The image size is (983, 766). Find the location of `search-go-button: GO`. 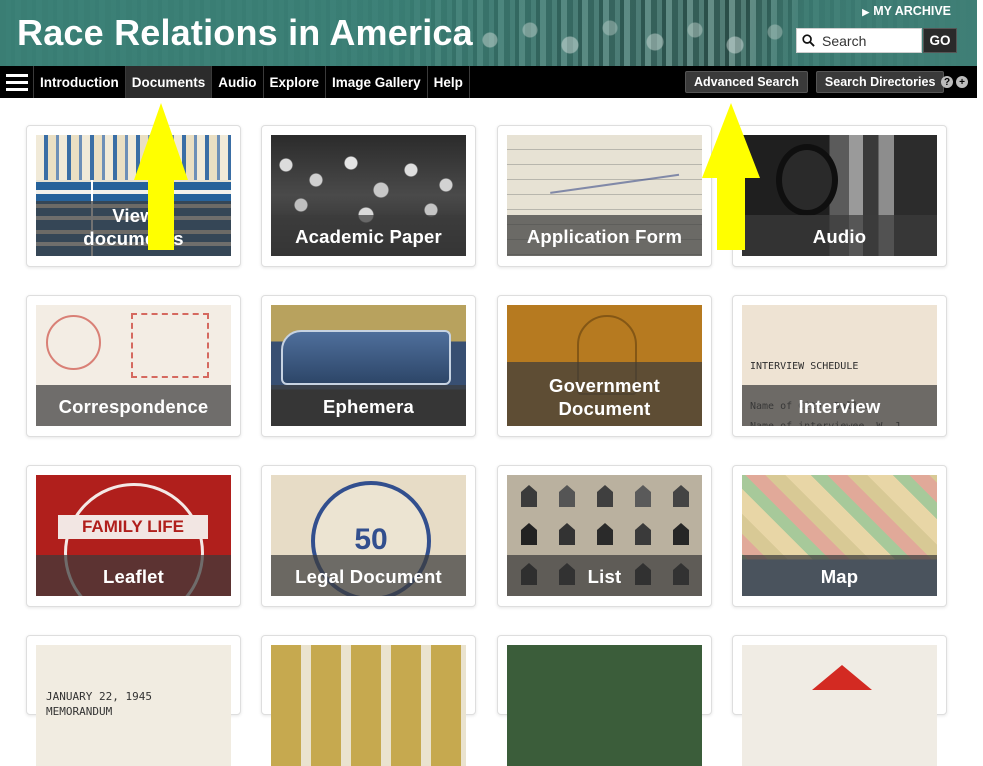

search-go-button: GO is located at coordinates (940, 40).